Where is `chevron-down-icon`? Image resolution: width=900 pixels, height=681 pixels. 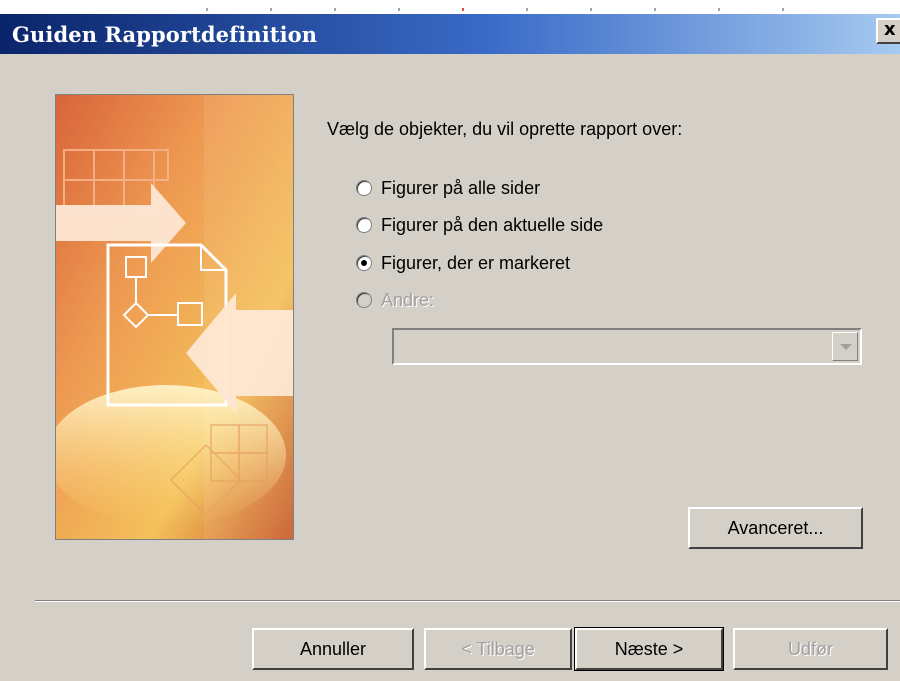
chevron-down-icon is located at coordinates (845, 346).